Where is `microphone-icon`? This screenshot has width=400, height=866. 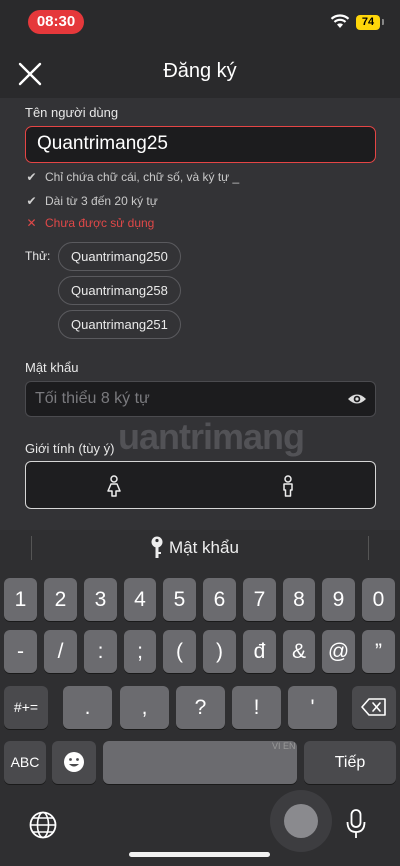 microphone-icon is located at coordinates (356, 824).